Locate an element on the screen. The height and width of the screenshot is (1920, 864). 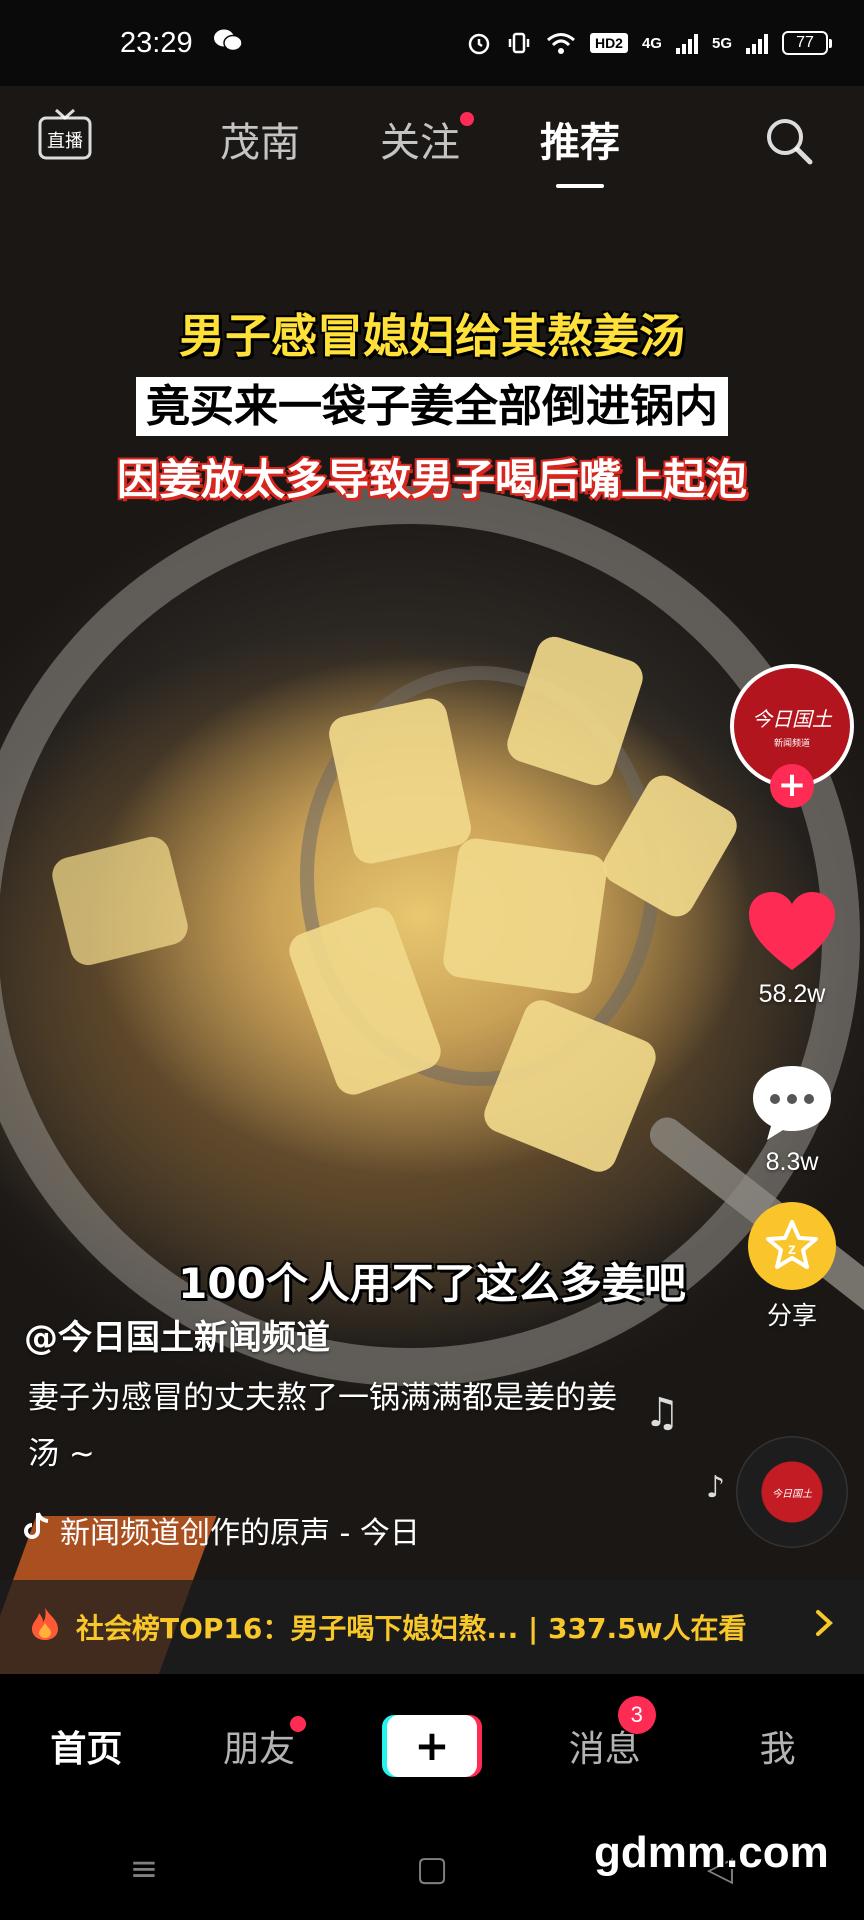
tab-recommended: 推荐 is located at coordinates (580, 149).